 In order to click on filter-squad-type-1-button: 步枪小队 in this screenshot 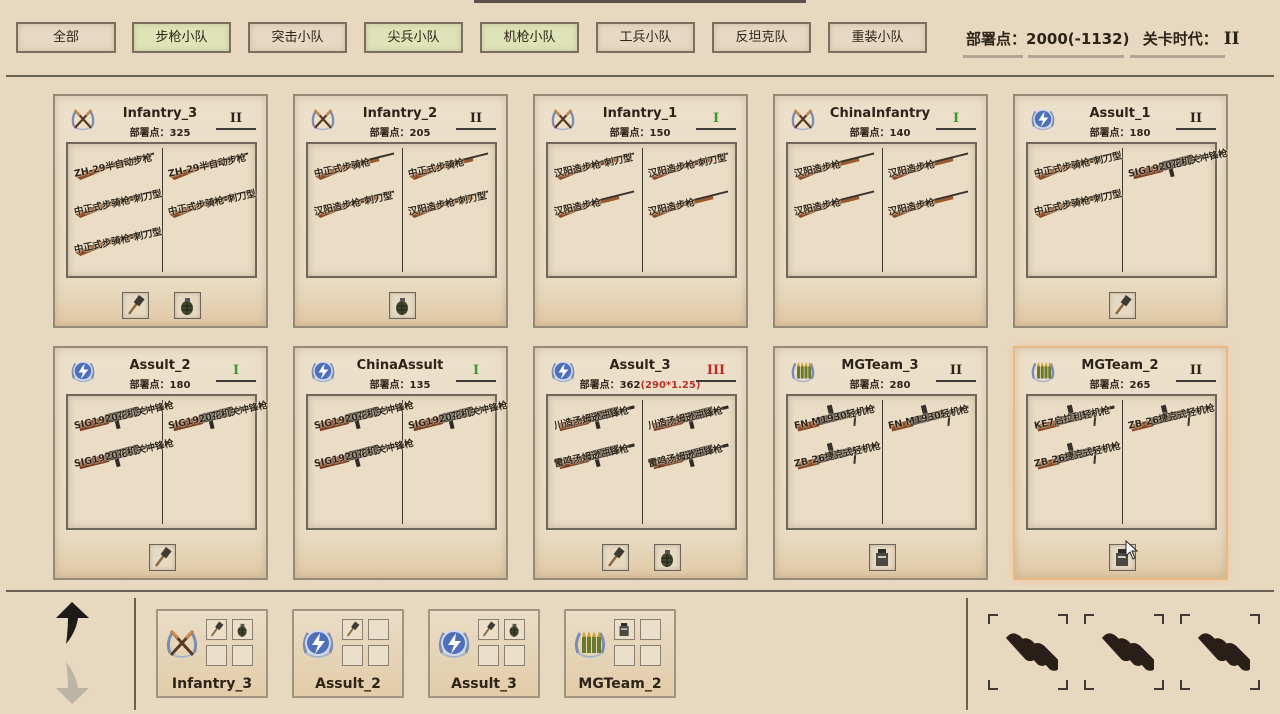, I will do `click(181, 37)`.